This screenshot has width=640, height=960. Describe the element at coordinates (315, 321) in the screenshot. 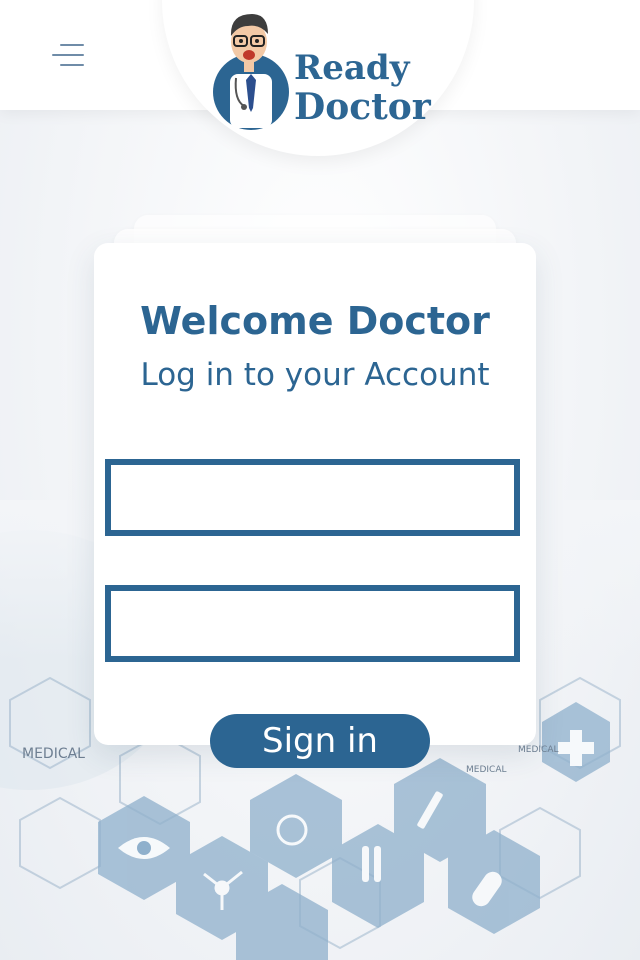

I see `login-title: Welcome Doctor` at that location.